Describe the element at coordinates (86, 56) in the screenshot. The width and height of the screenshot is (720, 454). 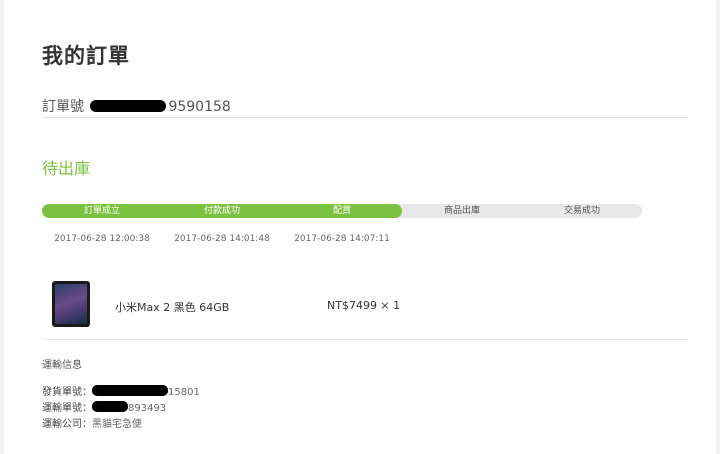
I see `page-title: 我的訂單` at that location.